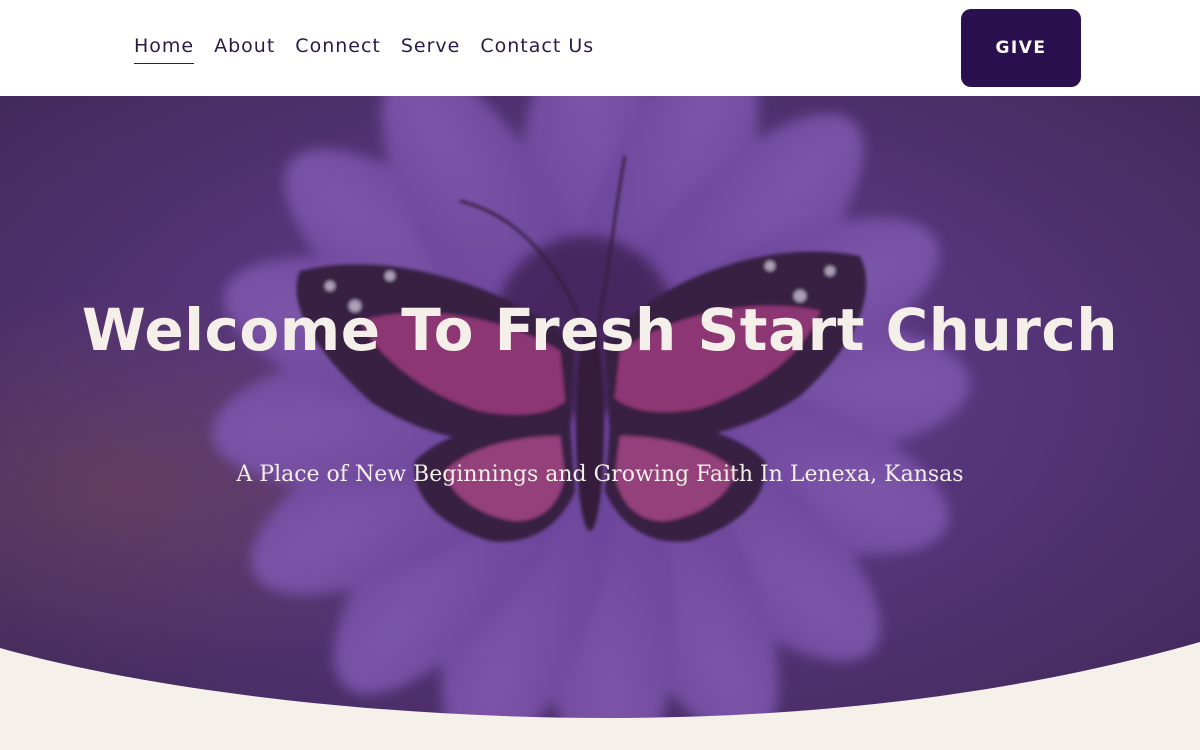 The height and width of the screenshot is (750, 1200). I want to click on nav-item-about: About, so click(244, 48).